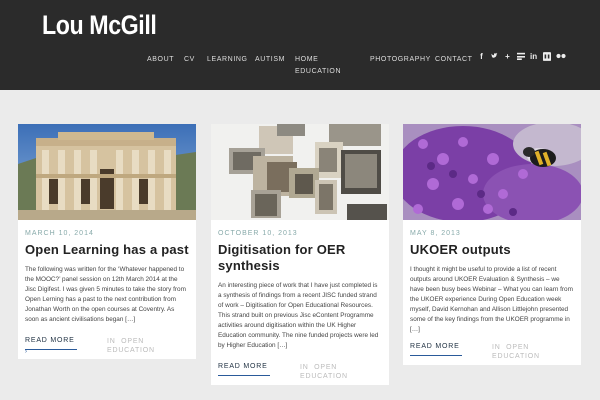 This screenshot has width=600, height=400. I want to click on flickr-icon, so click(561, 57).